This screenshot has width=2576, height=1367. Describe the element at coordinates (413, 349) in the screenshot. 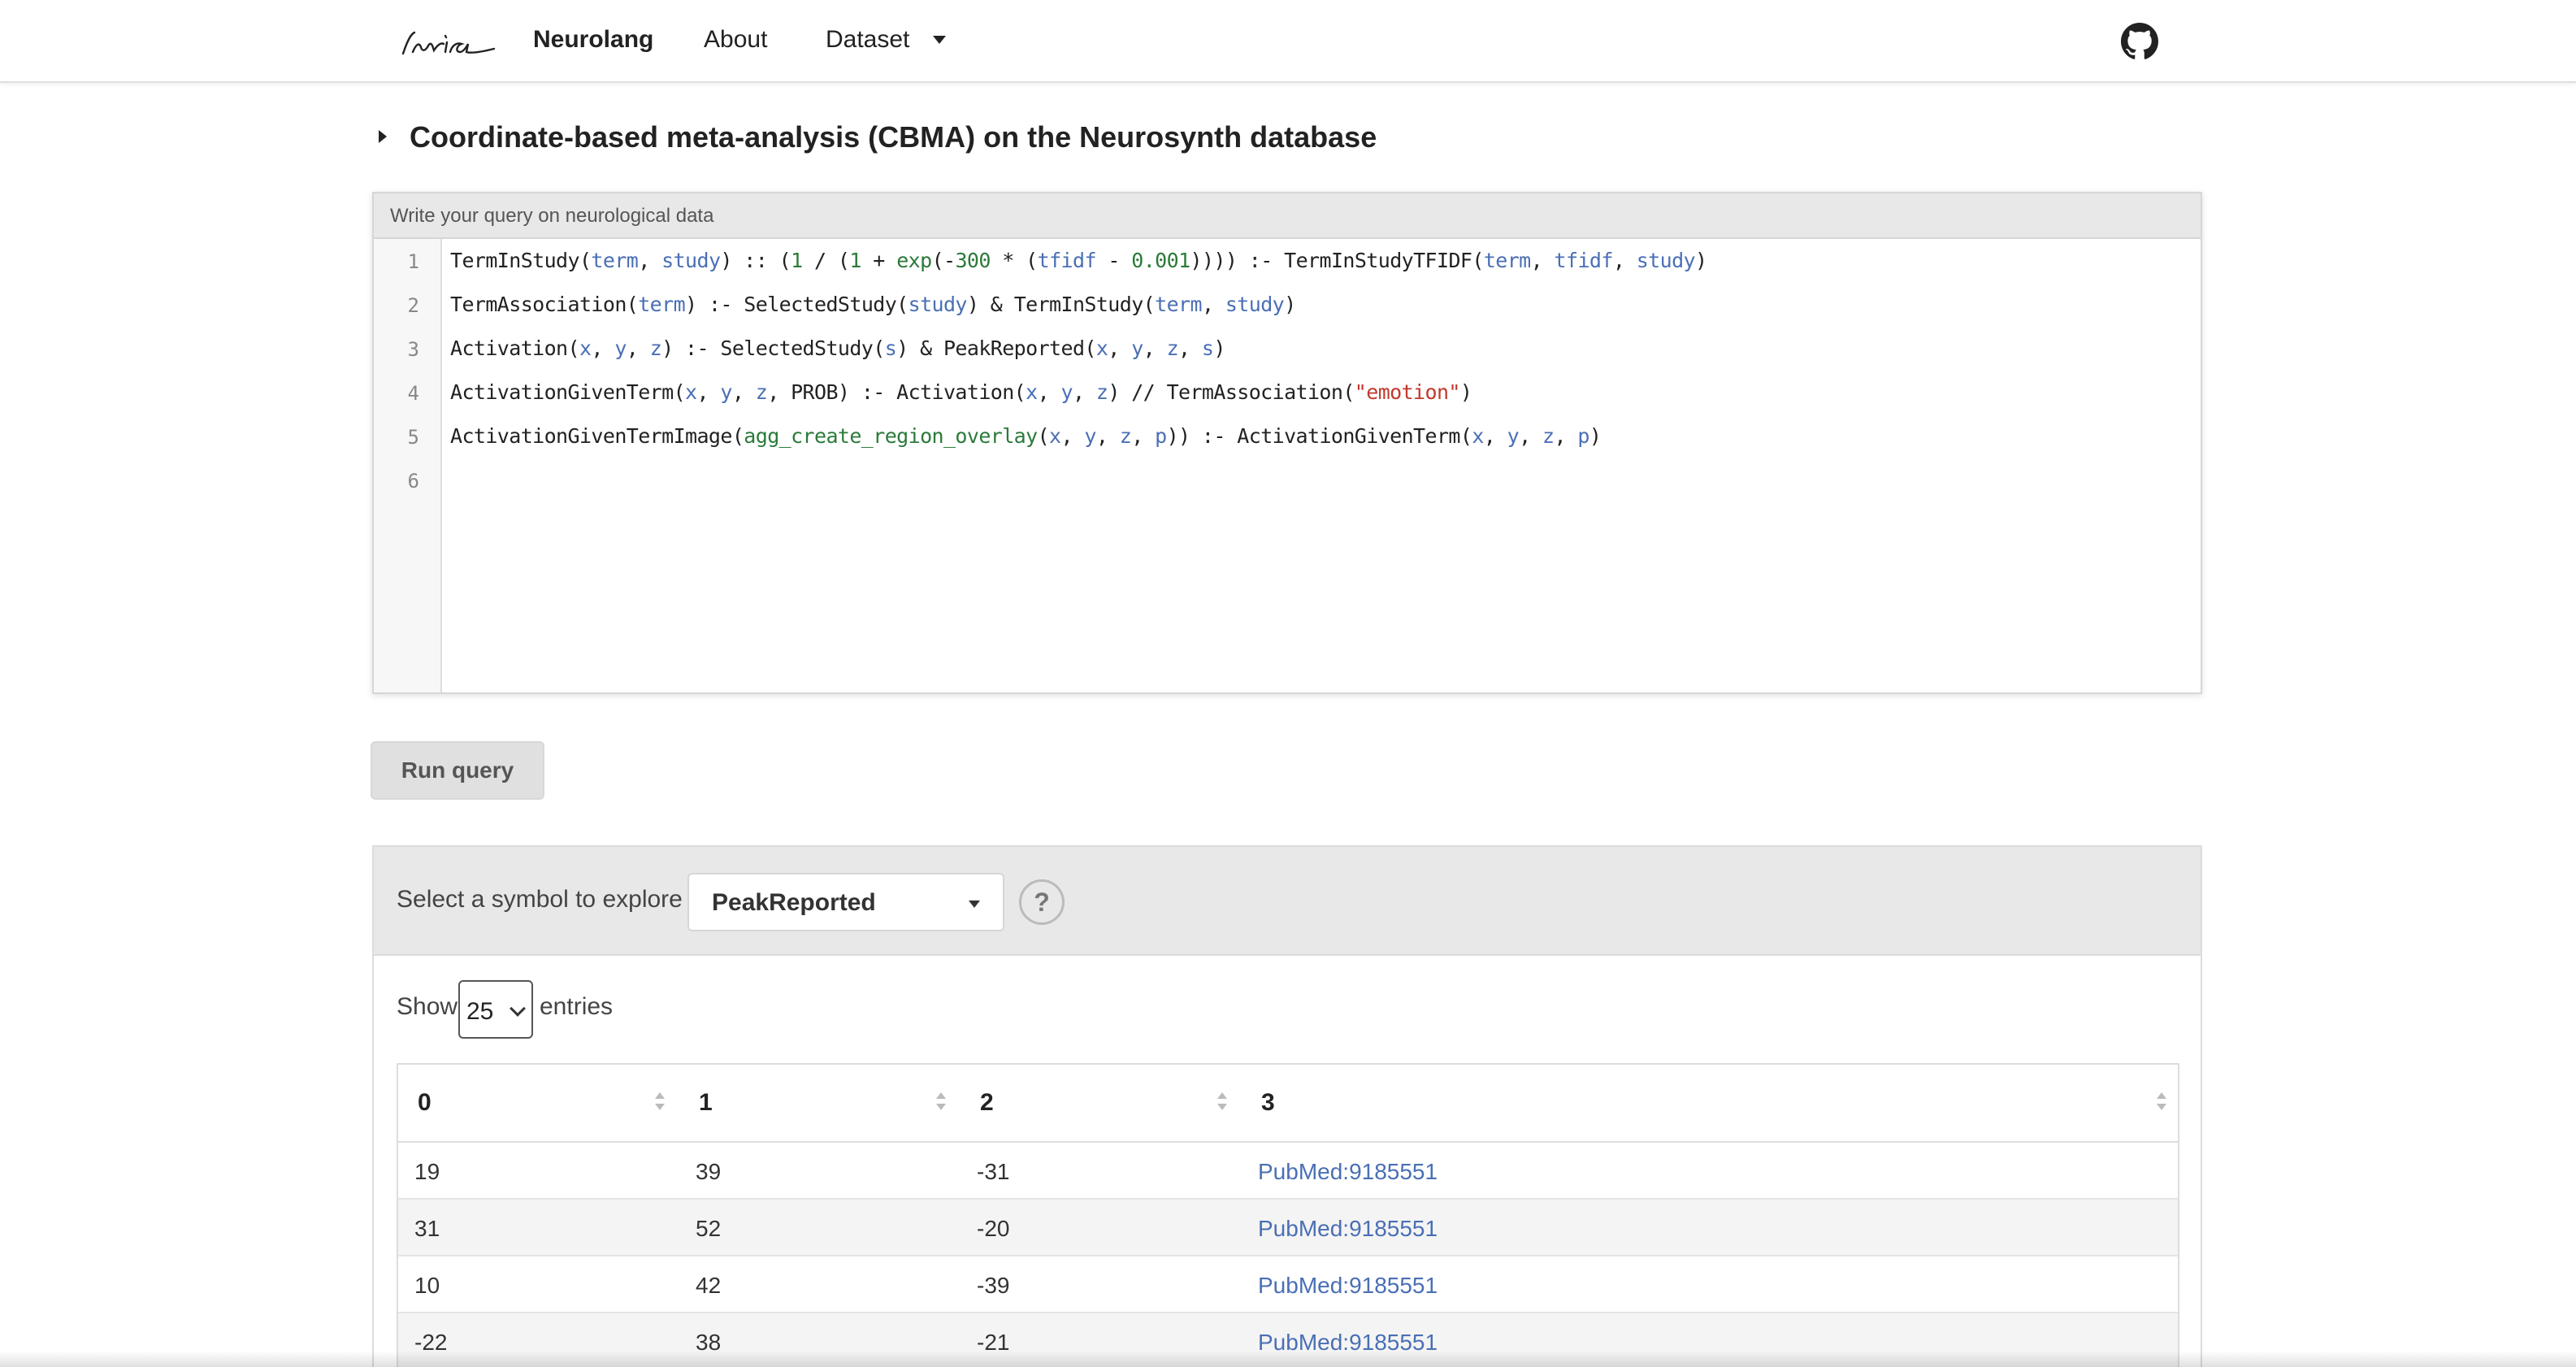

I see `line-number: 3` at that location.